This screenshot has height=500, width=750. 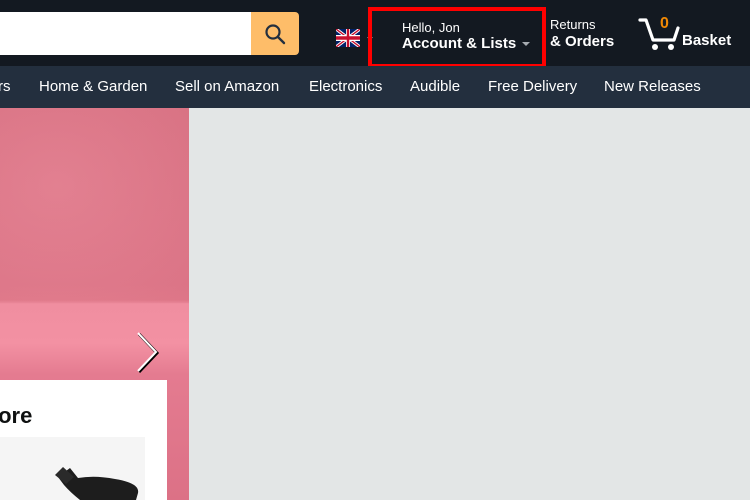 What do you see at coordinates (582, 41) in the screenshot?
I see `returns-line2: & Orders` at bounding box center [582, 41].